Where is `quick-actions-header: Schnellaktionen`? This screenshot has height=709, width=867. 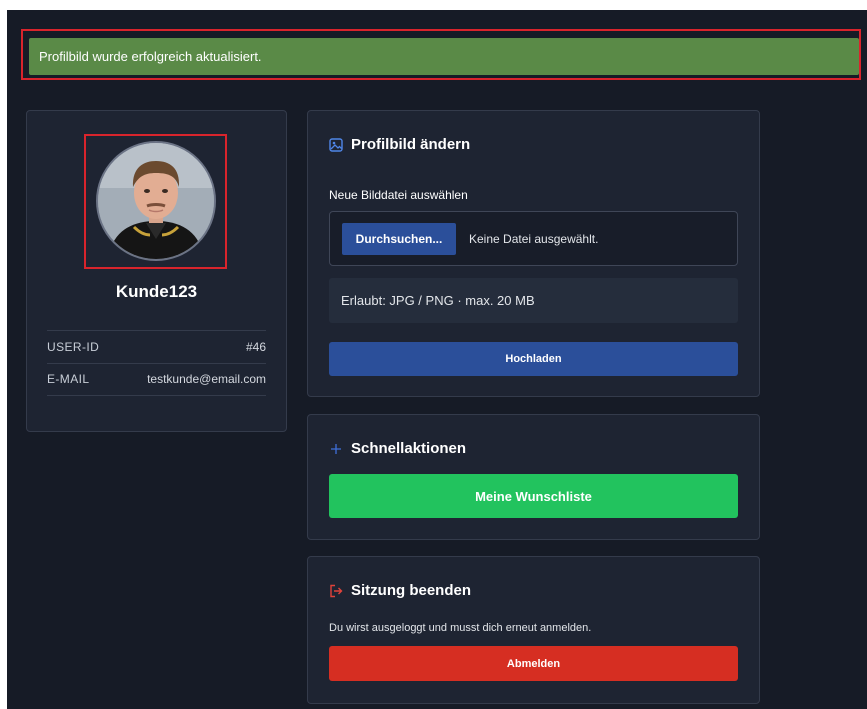
quick-actions-header: Schnellaktionen is located at coordinates (397, 448).